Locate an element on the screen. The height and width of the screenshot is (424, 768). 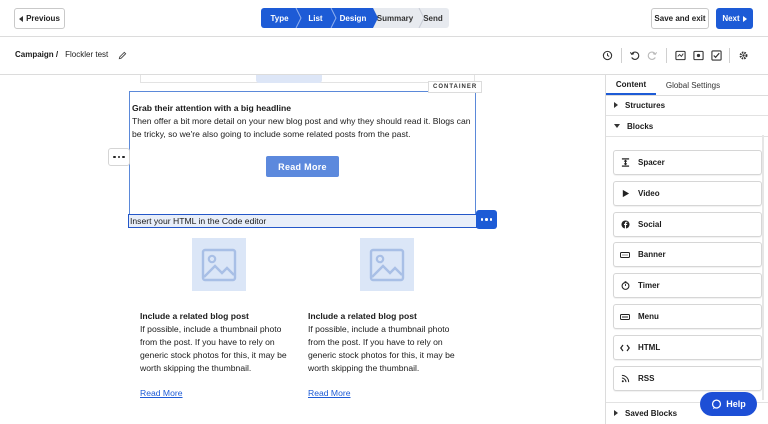
help-button: Help is located at coordinates (728, 404).